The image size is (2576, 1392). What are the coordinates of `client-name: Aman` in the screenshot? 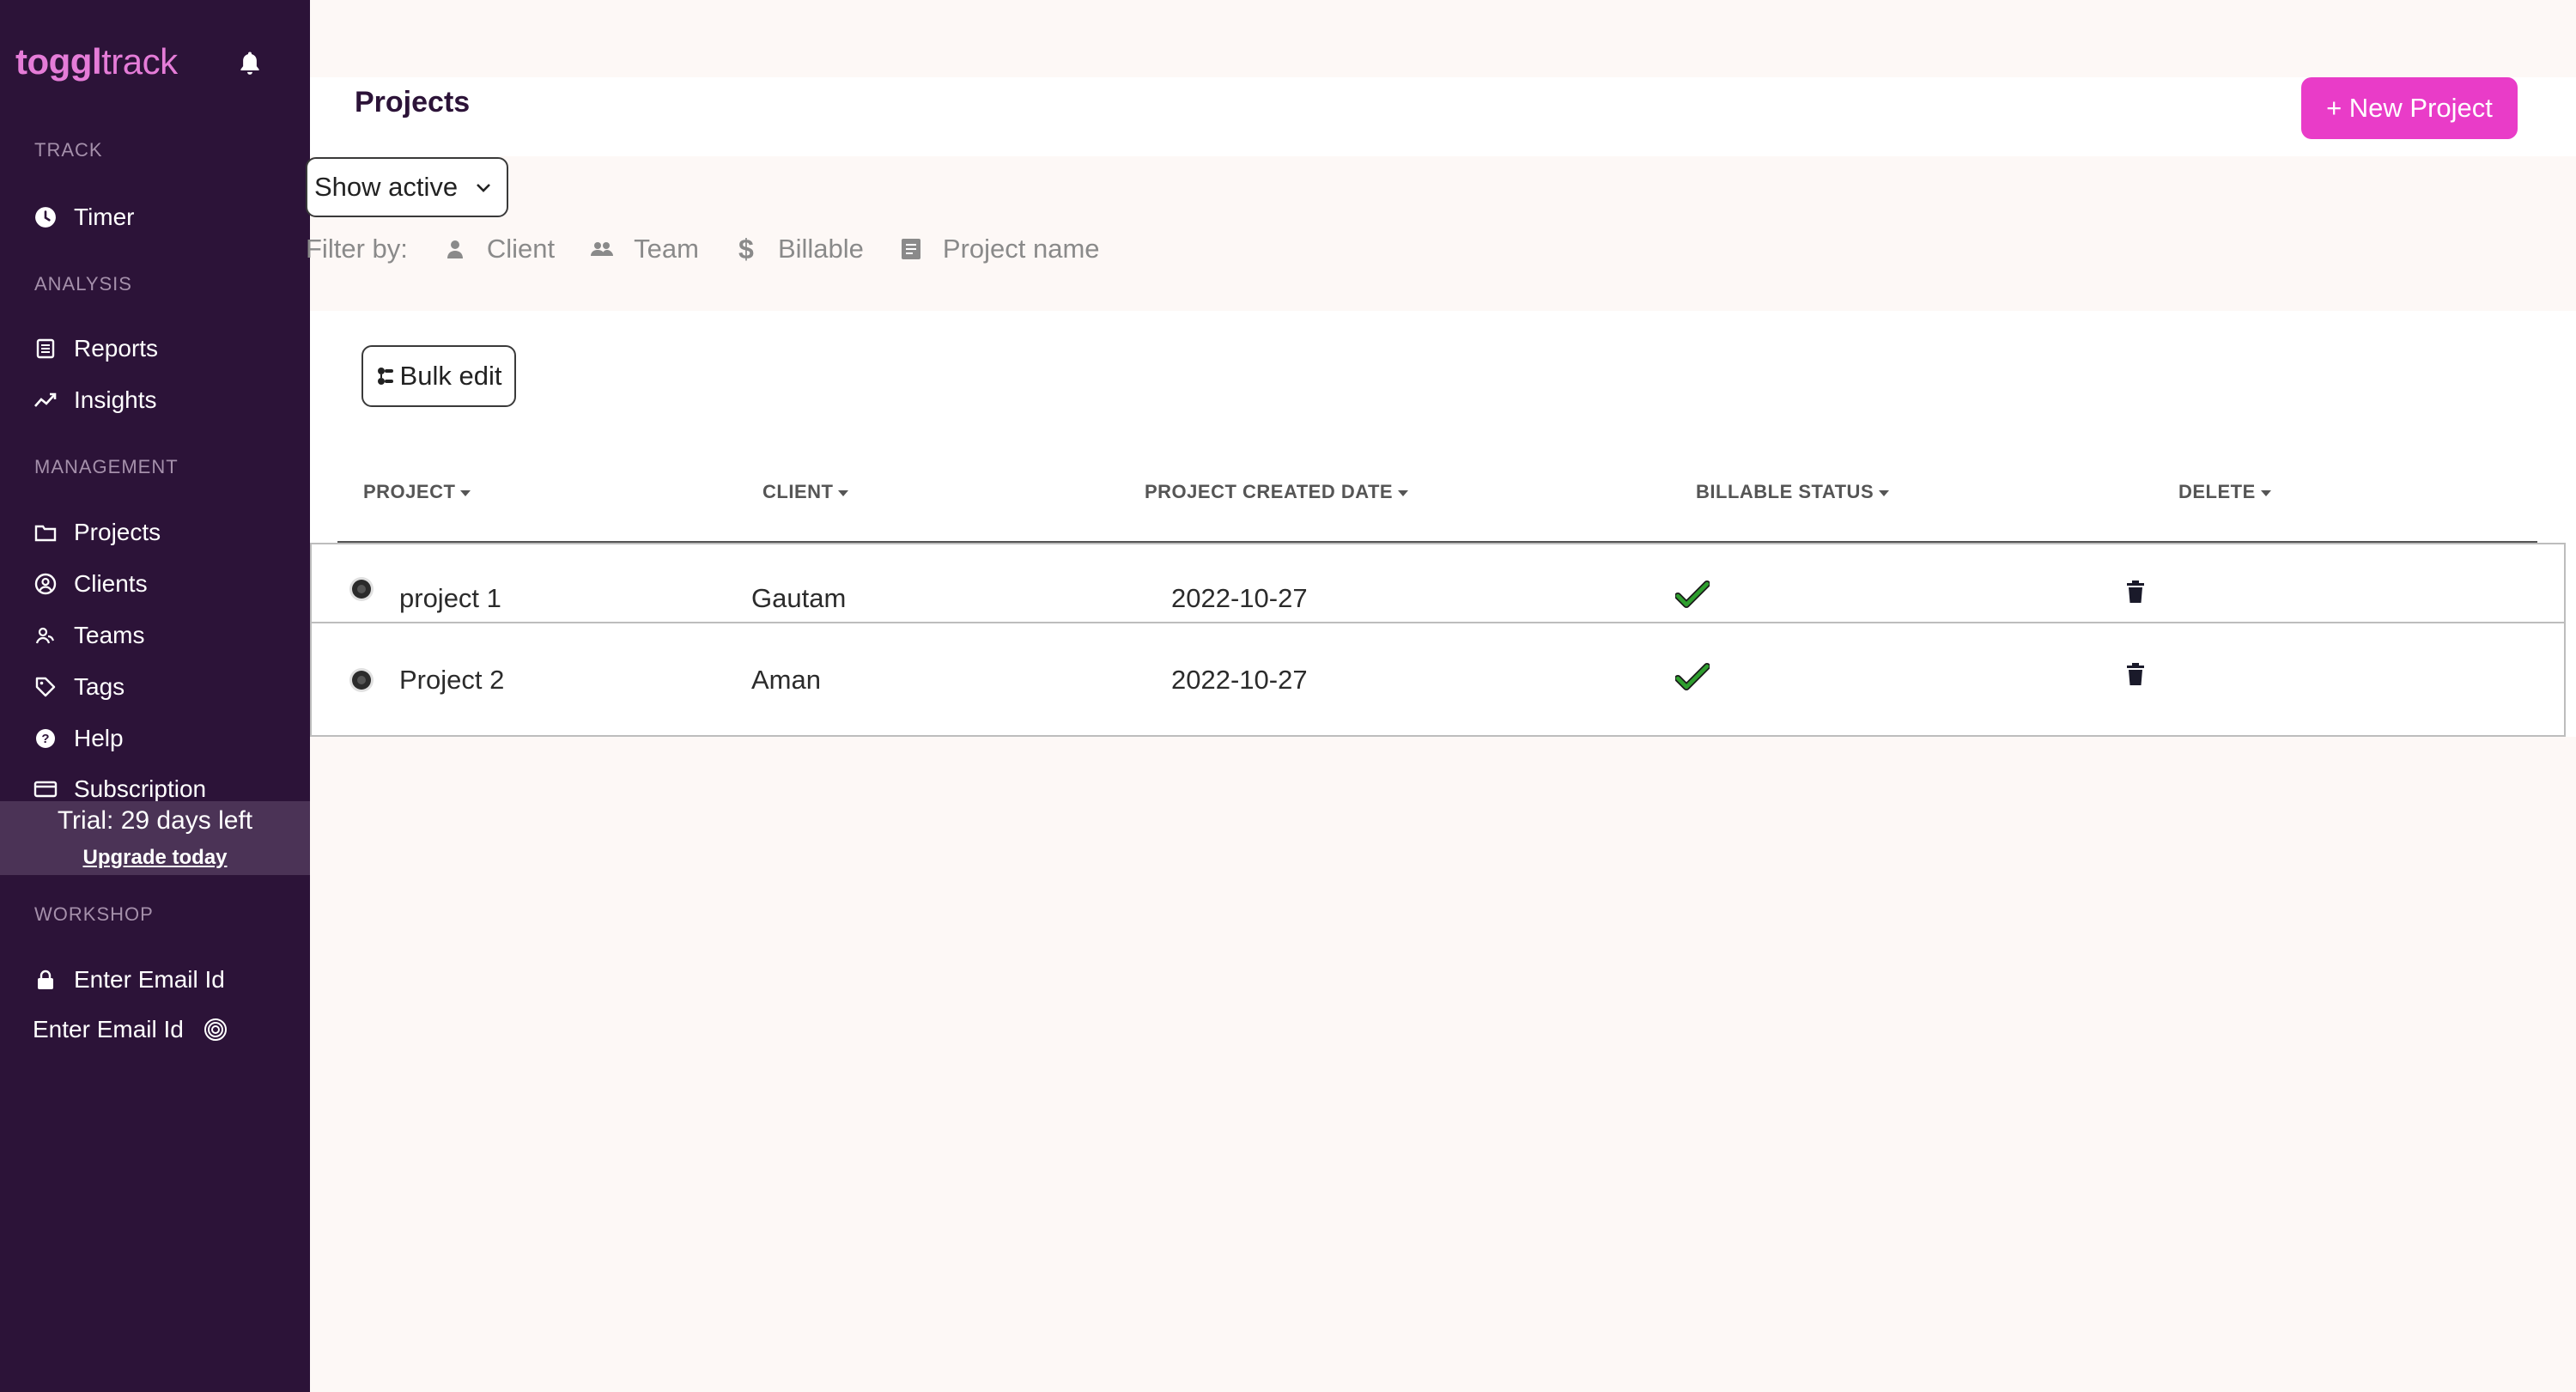 It's located at (786, 680).